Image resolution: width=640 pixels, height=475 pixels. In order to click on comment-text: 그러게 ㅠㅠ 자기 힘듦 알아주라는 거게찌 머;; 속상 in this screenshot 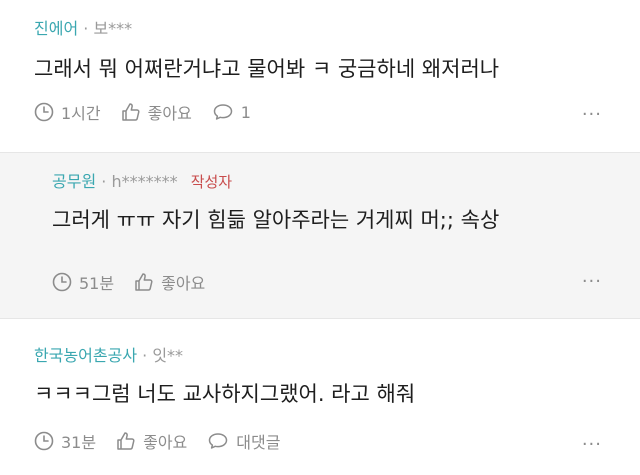, I will do `click(276, 220)`.